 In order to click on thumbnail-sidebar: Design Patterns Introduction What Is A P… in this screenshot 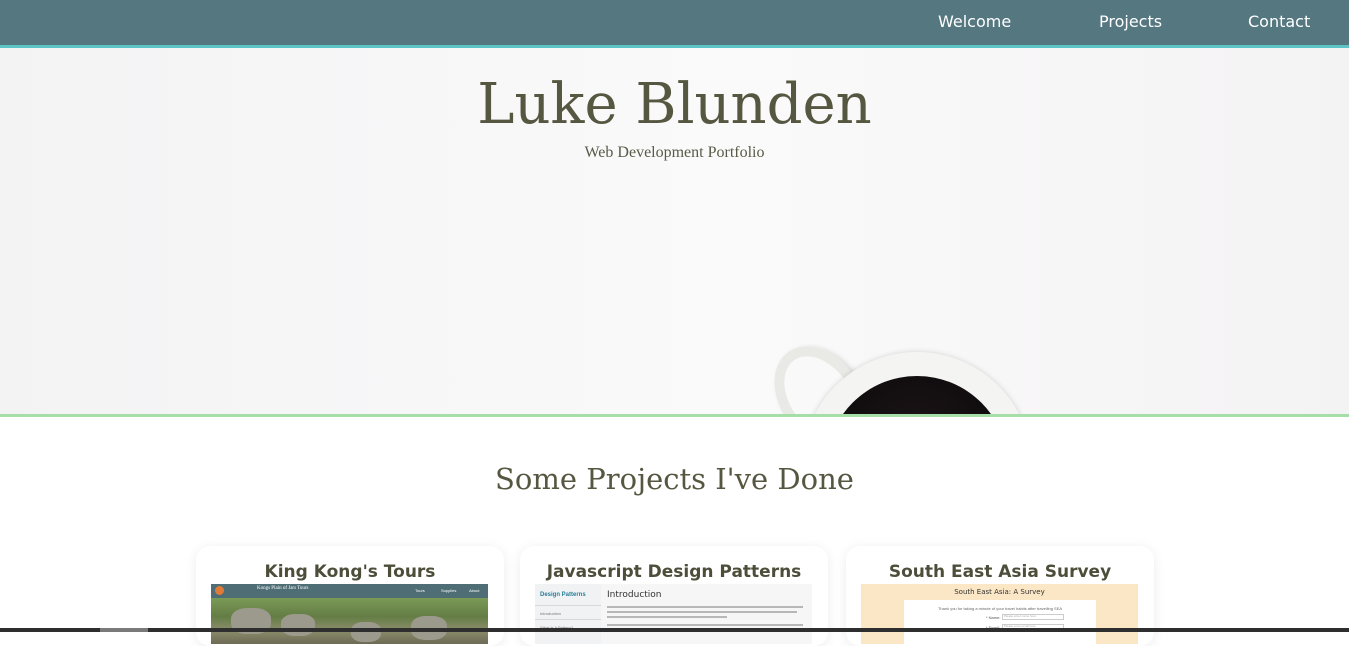, I will do `click(568, 614)`.